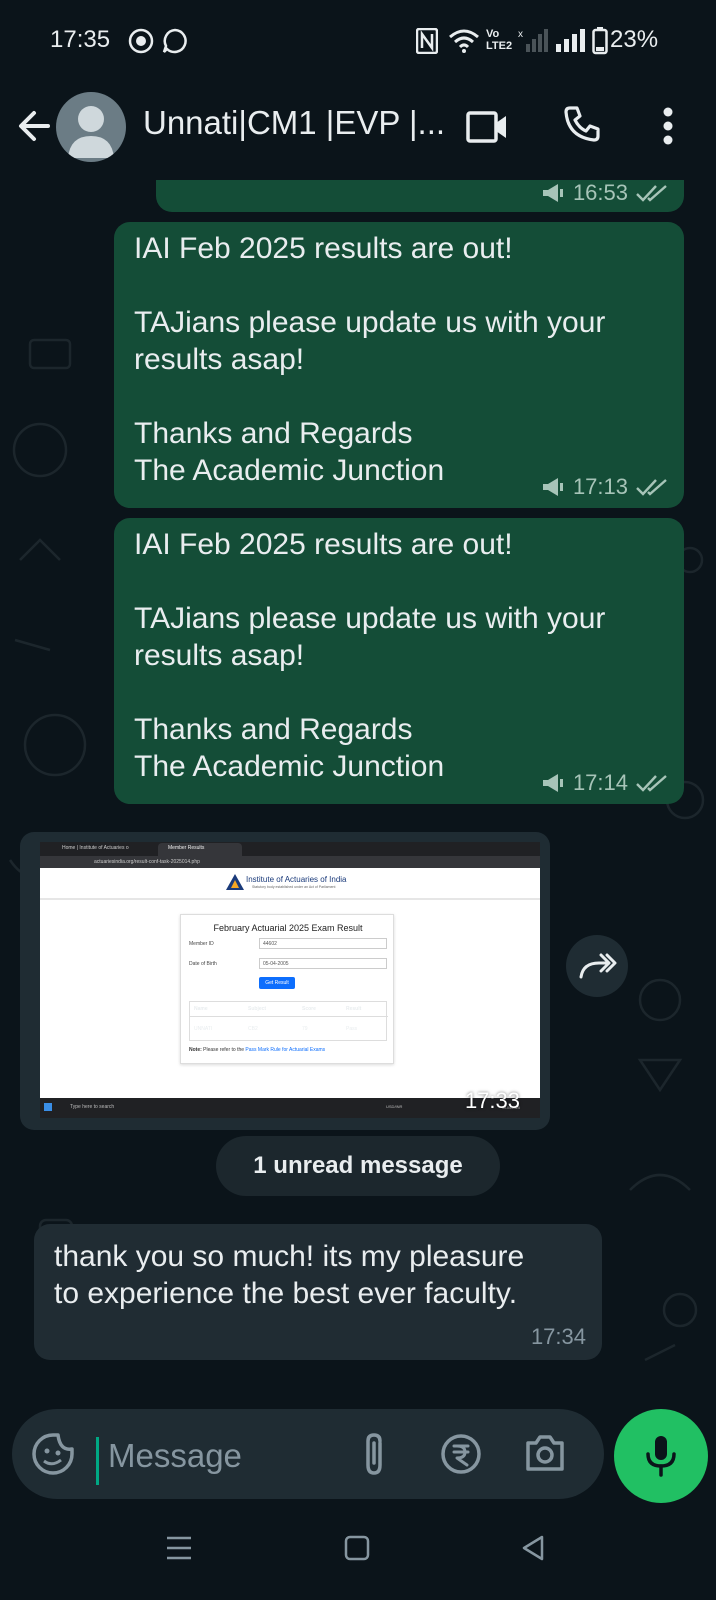 This screenshot has height=1600, width=716. I want to click on message-composer: Message, so click(358, 1455).